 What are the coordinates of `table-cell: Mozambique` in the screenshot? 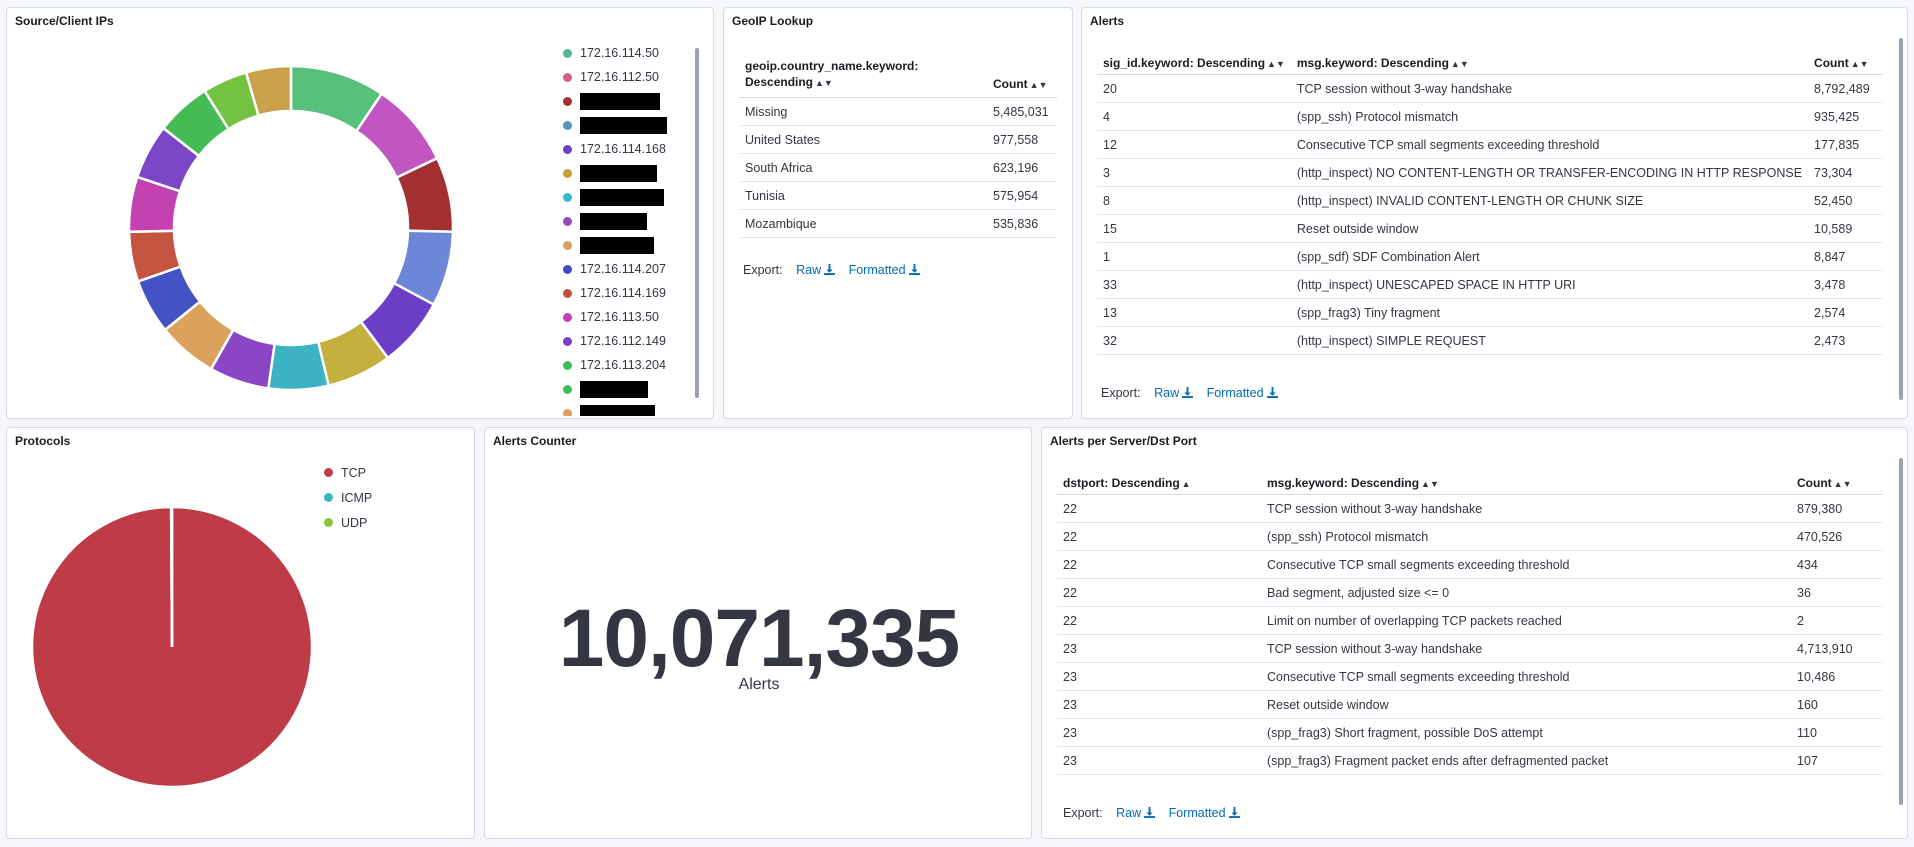 It's located at (863, 223).